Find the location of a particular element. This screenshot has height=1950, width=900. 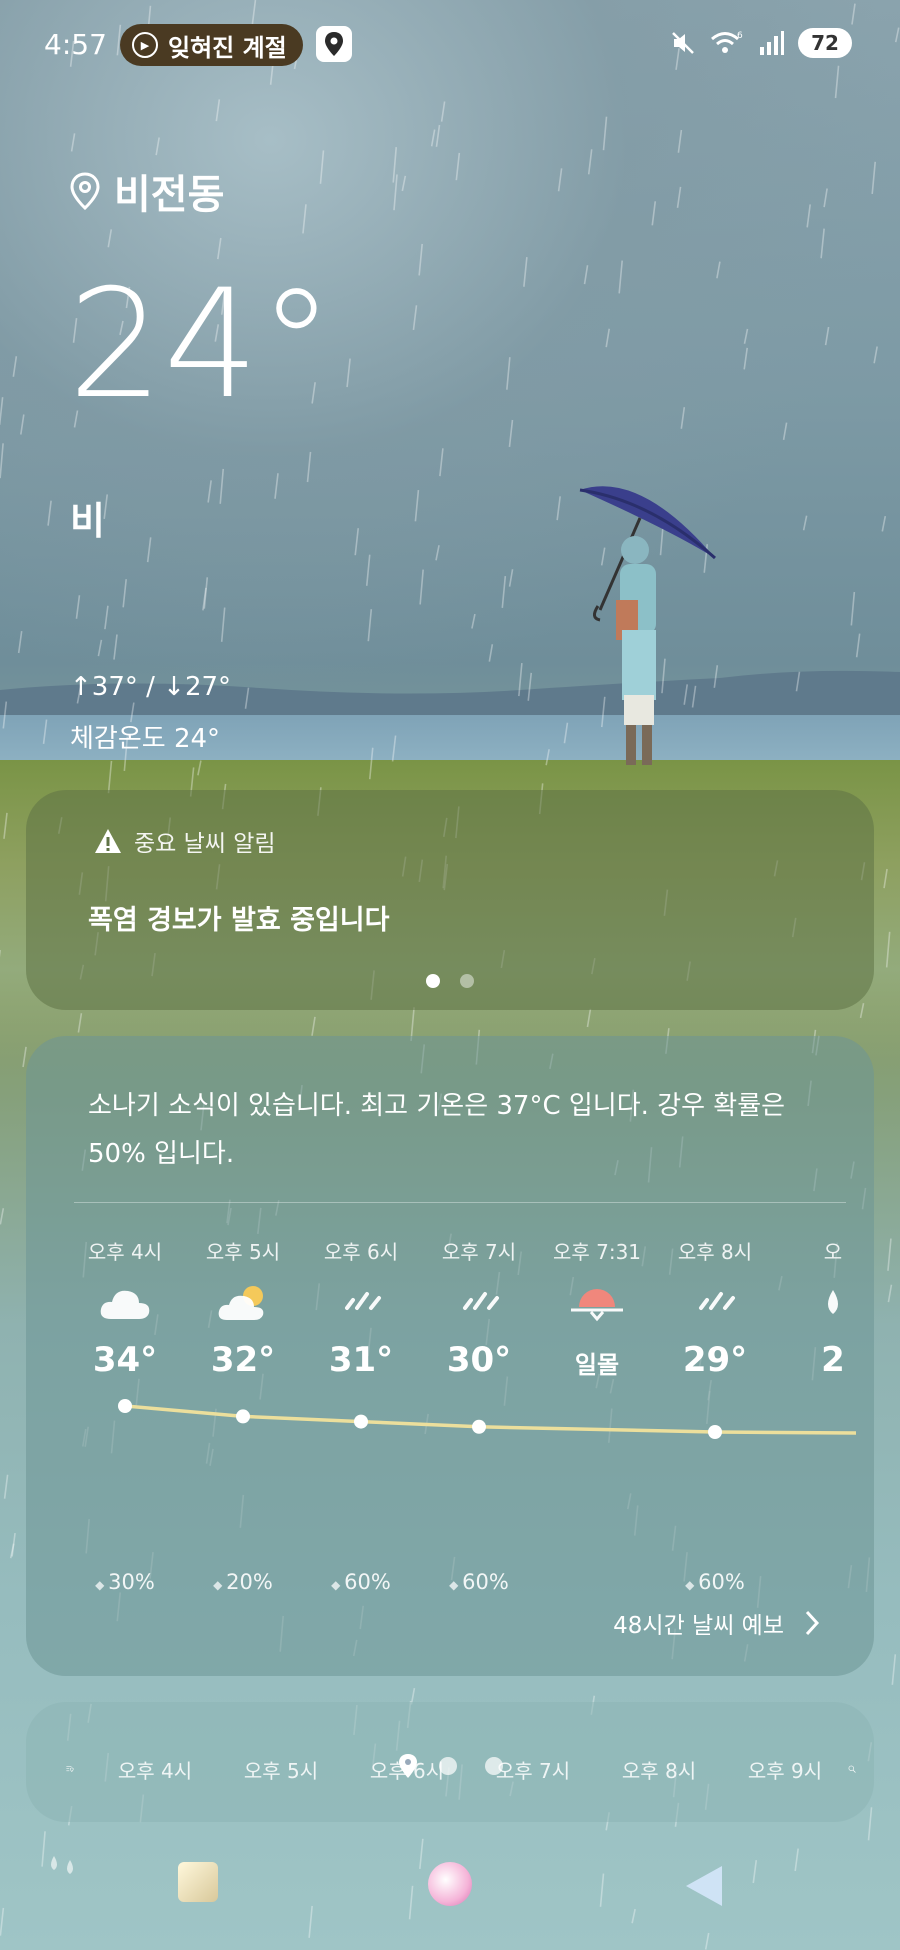

hour-column: 오후 5시 32° is located at coordinates (243, 1313).